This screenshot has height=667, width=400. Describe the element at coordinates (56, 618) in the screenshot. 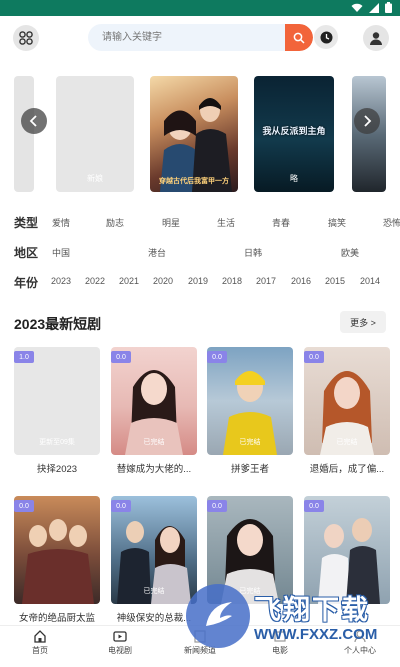

I see `drama-title: 女帝的绝品厨太监` at that location.